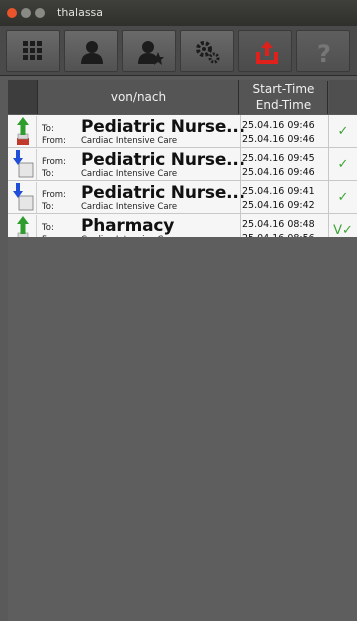 The image size is (357, 621). Describe the element at coordinates (278, 224) in the screenshot. I see `row-start-time: 25.04.16 08:48` at that location.